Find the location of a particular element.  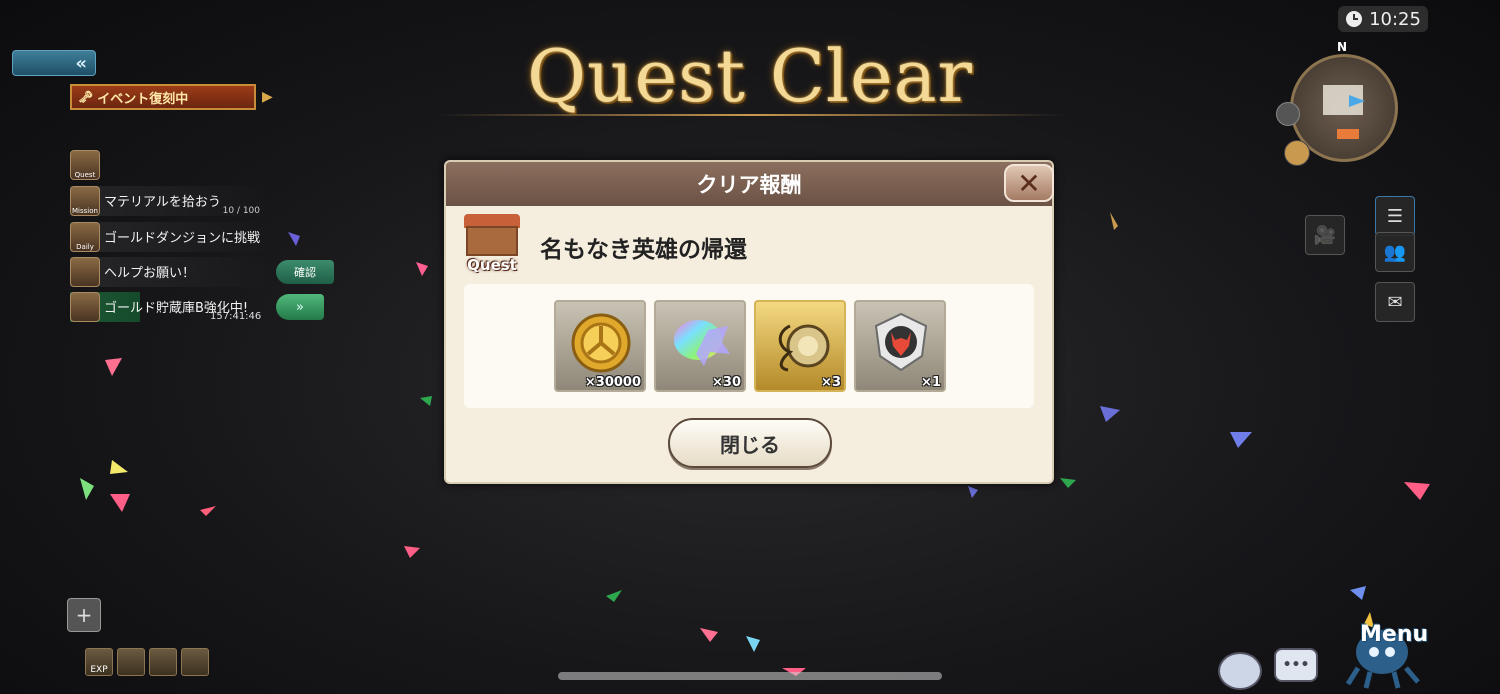

treasure-chest-icon is located at coordinates (85, 307).